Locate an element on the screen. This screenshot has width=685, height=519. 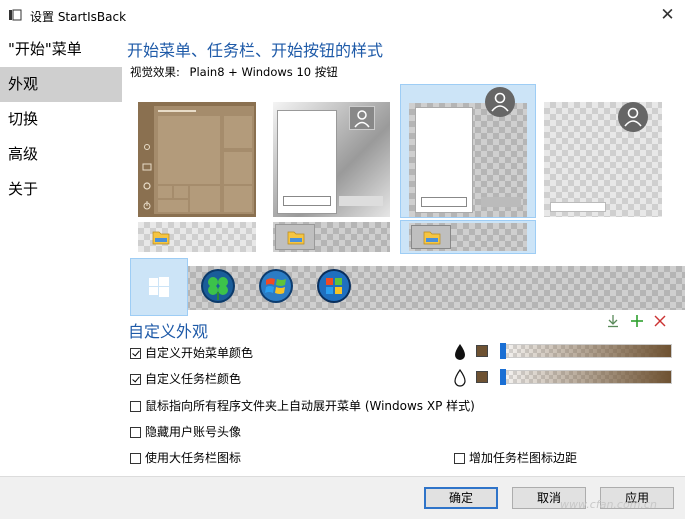
checkbox-hide-avatar is located at coordinates (135, 432).